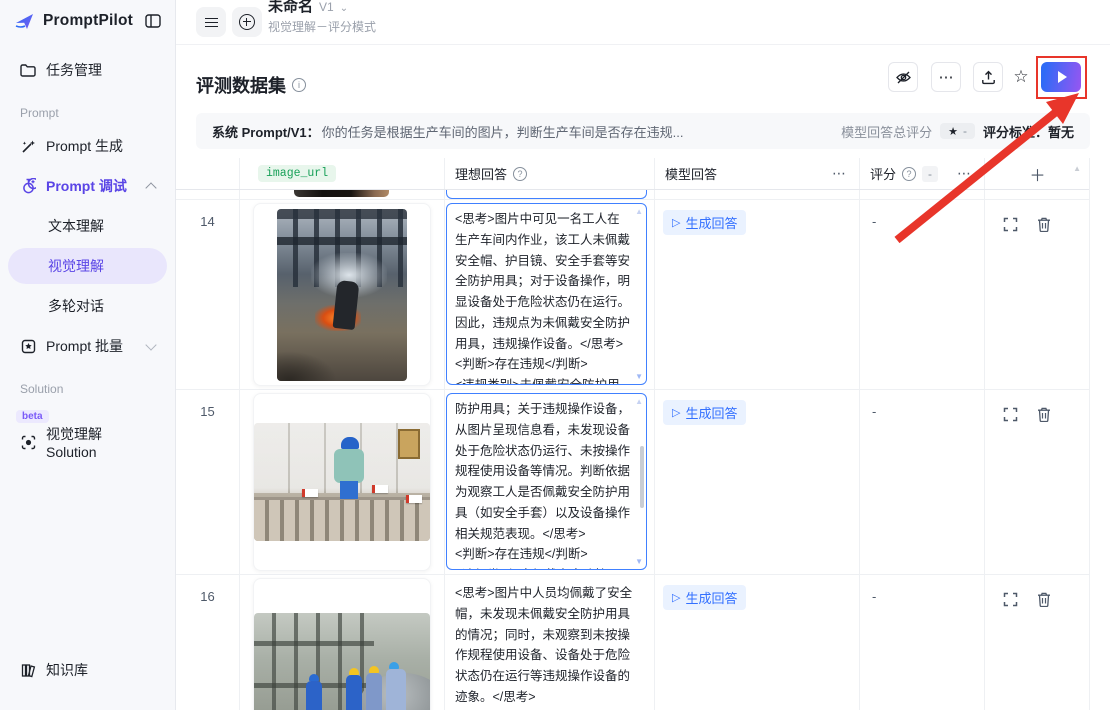 The image size is (1110, 710). Describe the element at coordinates (883, 174) in the screenshot. I see `score-label: 评分` at that location.